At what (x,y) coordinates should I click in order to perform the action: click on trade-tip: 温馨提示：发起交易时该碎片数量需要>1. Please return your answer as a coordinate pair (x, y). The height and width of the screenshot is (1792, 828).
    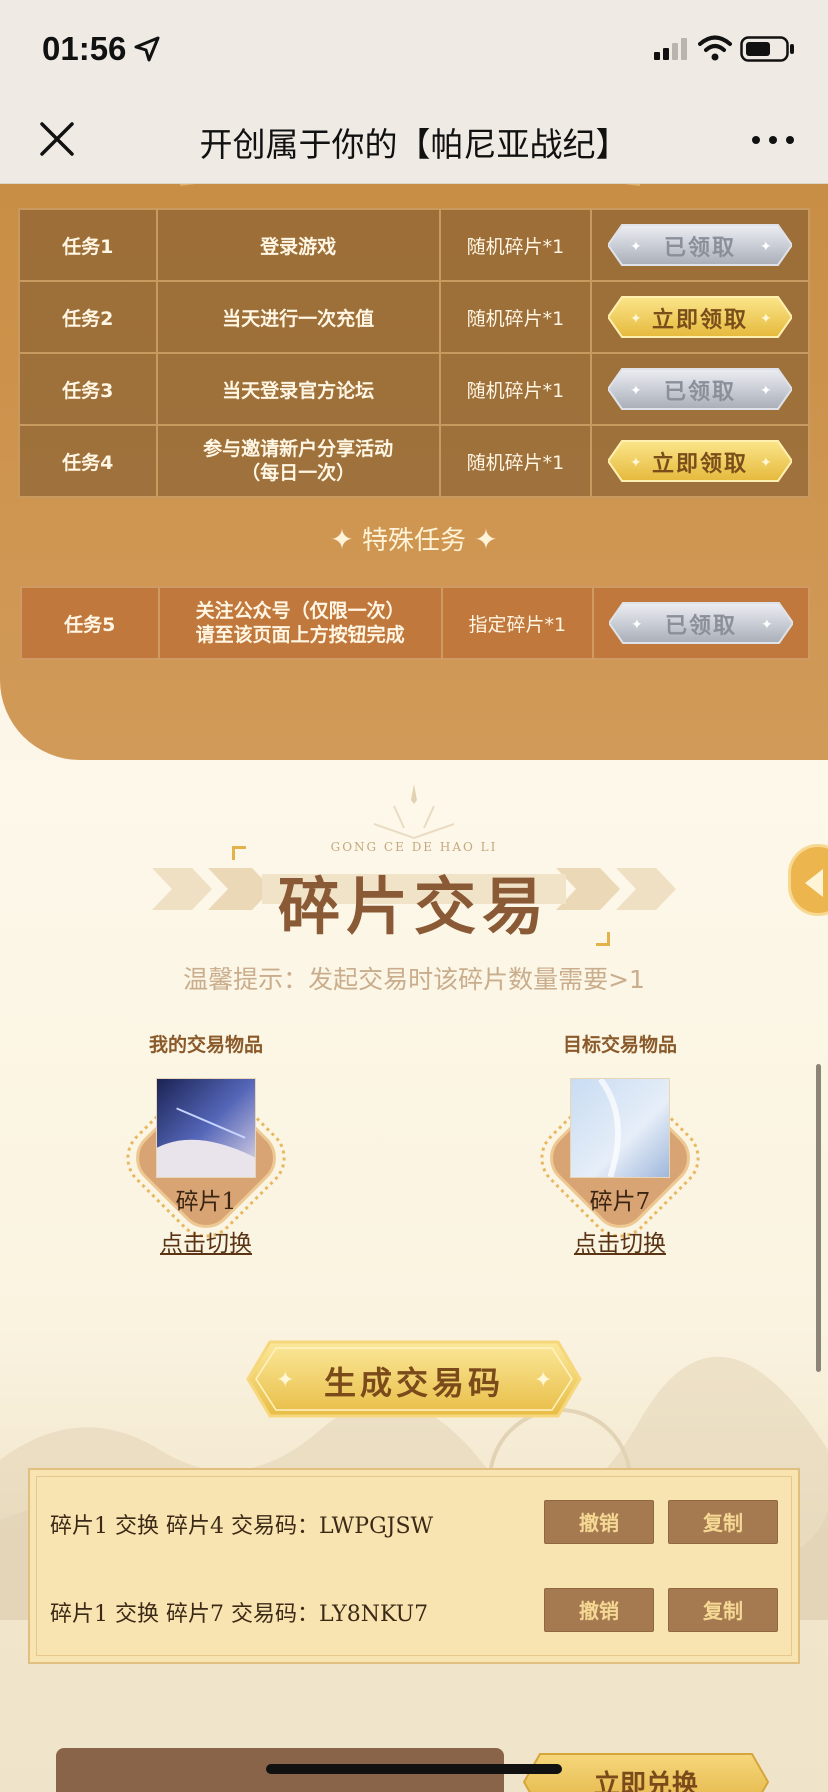
    Looking at the image, I should click on (414, 979).